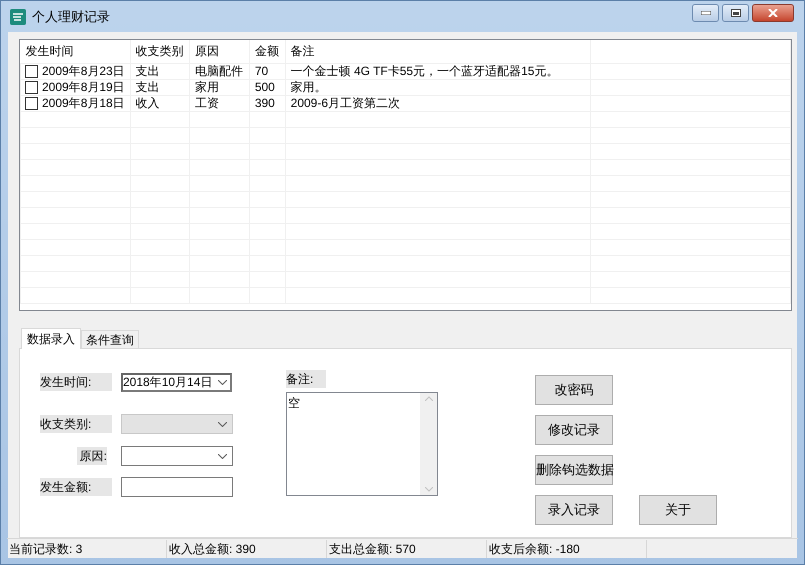  I want to click on input-field, so click(177, 487).